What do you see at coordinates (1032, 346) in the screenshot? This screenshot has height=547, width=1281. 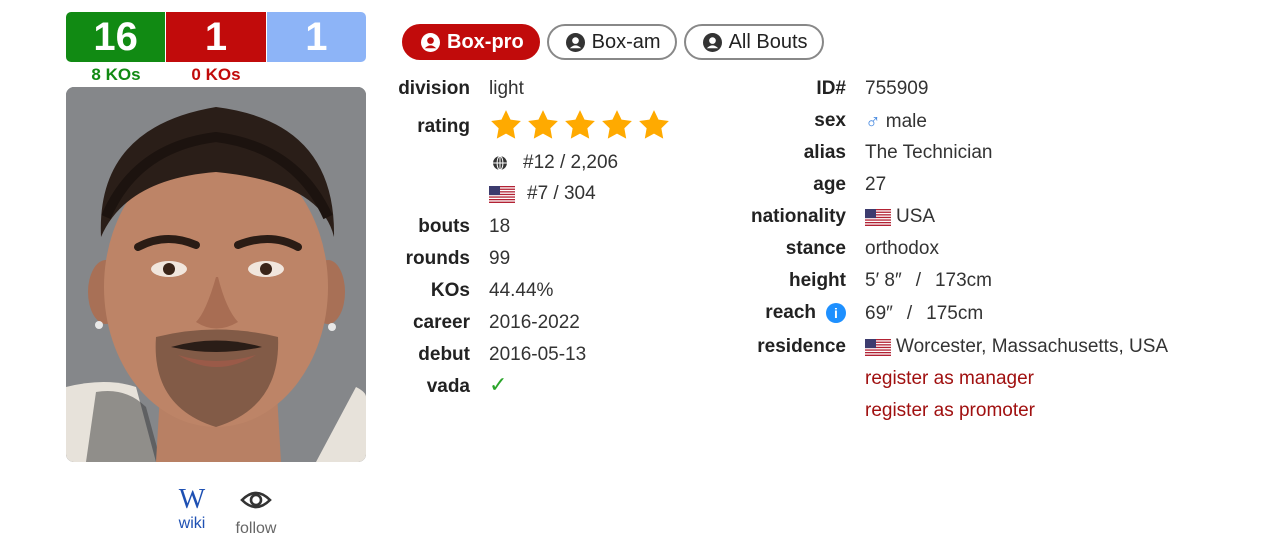 I see `residence-text: Worcester, Massachusetts, USA` at bounding box center [1032, 346].